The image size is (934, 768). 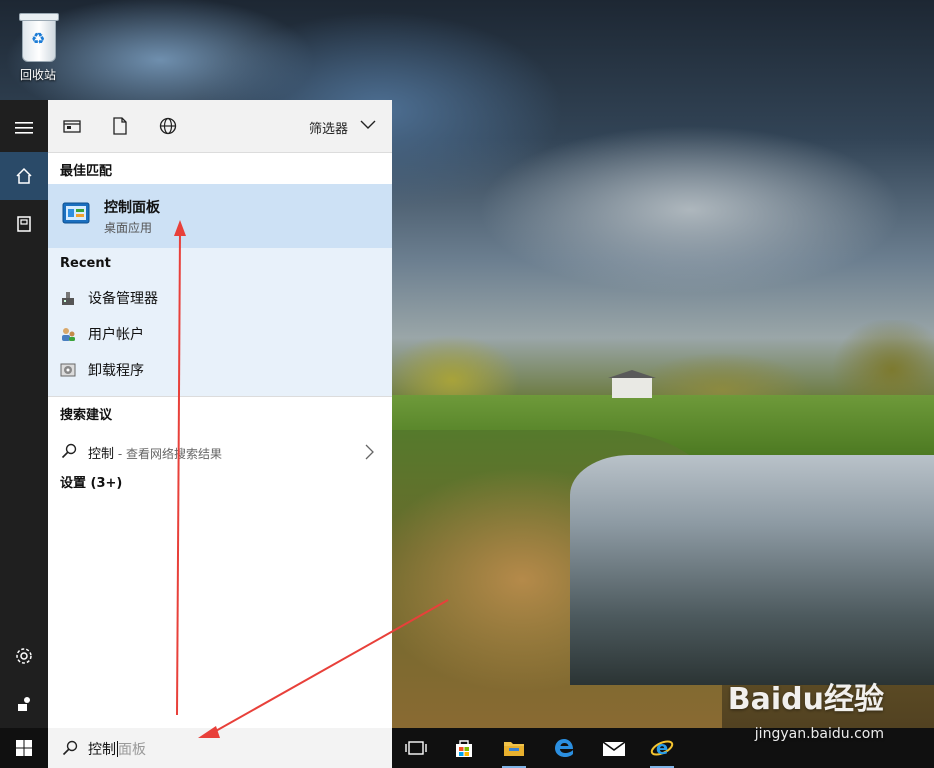 What do you see at coordinates (132, 750) in the screenshot?
I see `search-autocomplete-ghost: 面板` at bounding box center [132, 750].